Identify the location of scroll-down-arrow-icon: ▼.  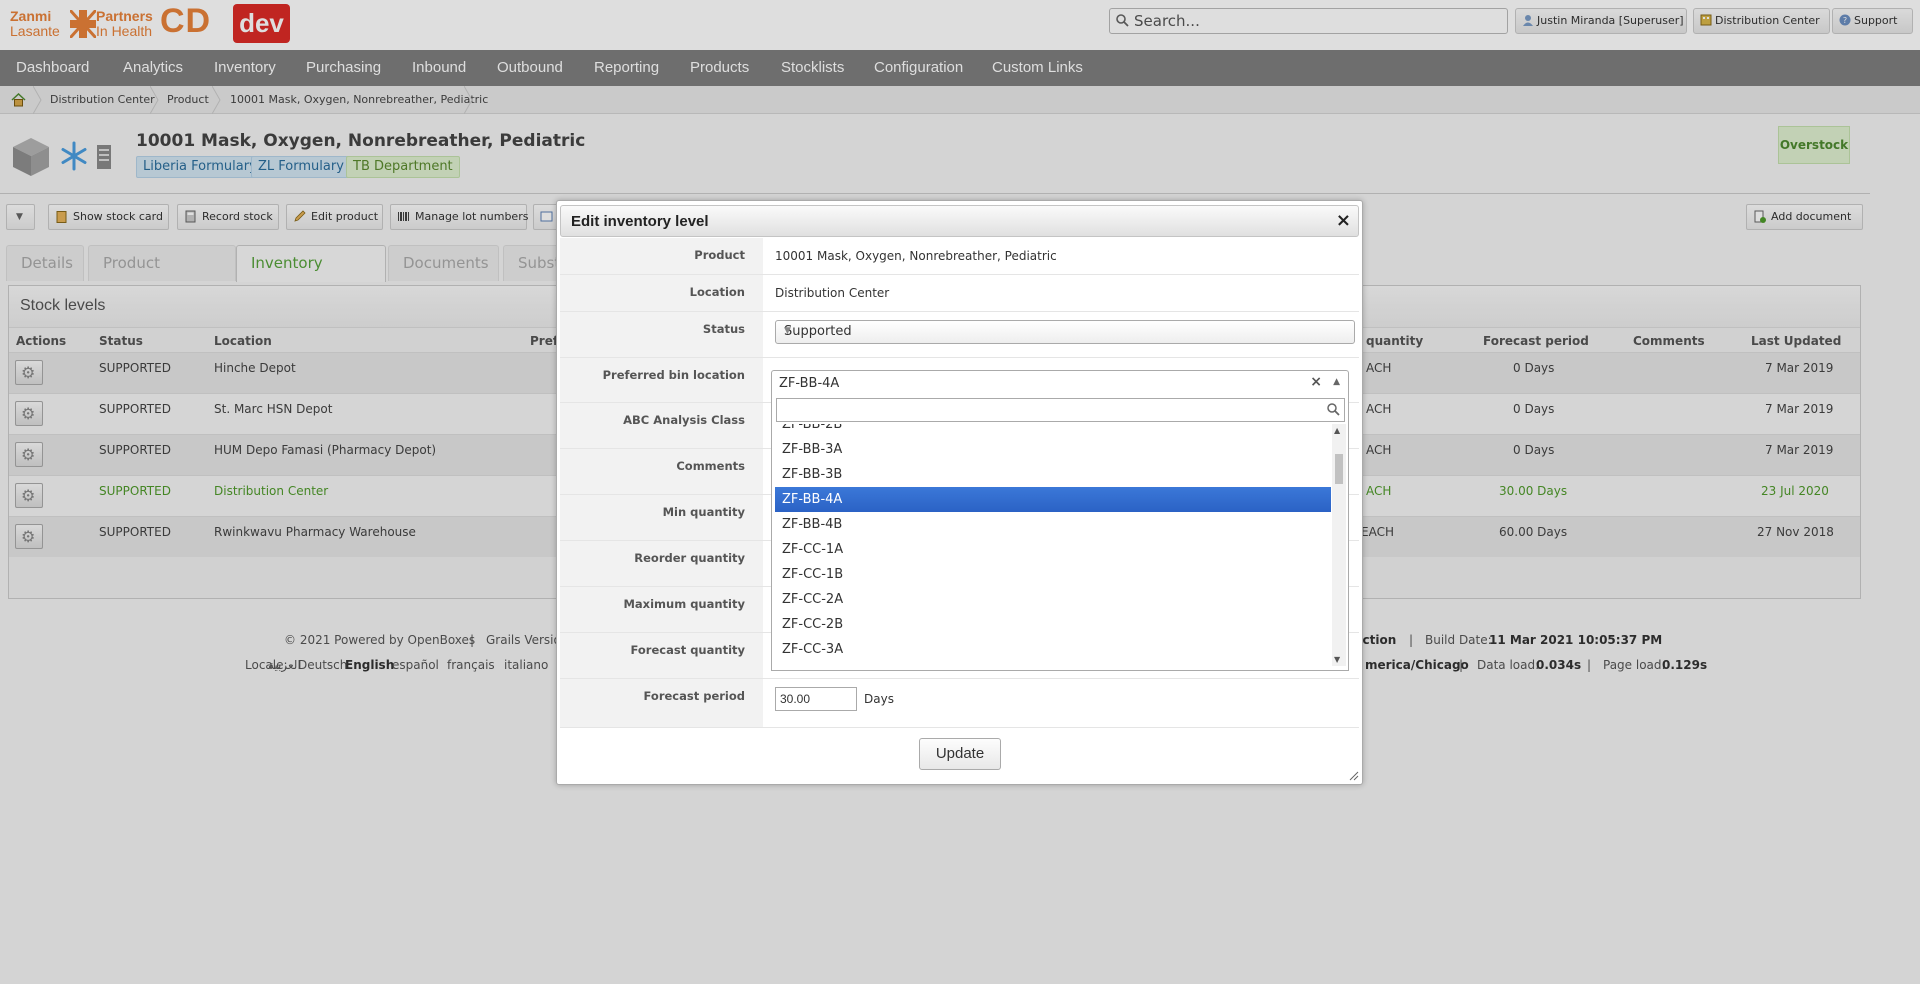
(1337, 659).